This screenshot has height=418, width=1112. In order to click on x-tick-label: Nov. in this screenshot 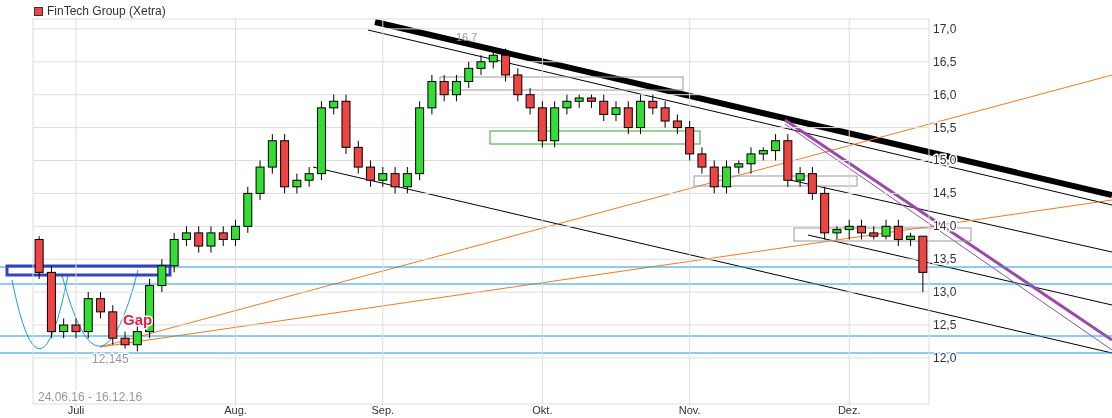, I will do `click(689, 410)`.